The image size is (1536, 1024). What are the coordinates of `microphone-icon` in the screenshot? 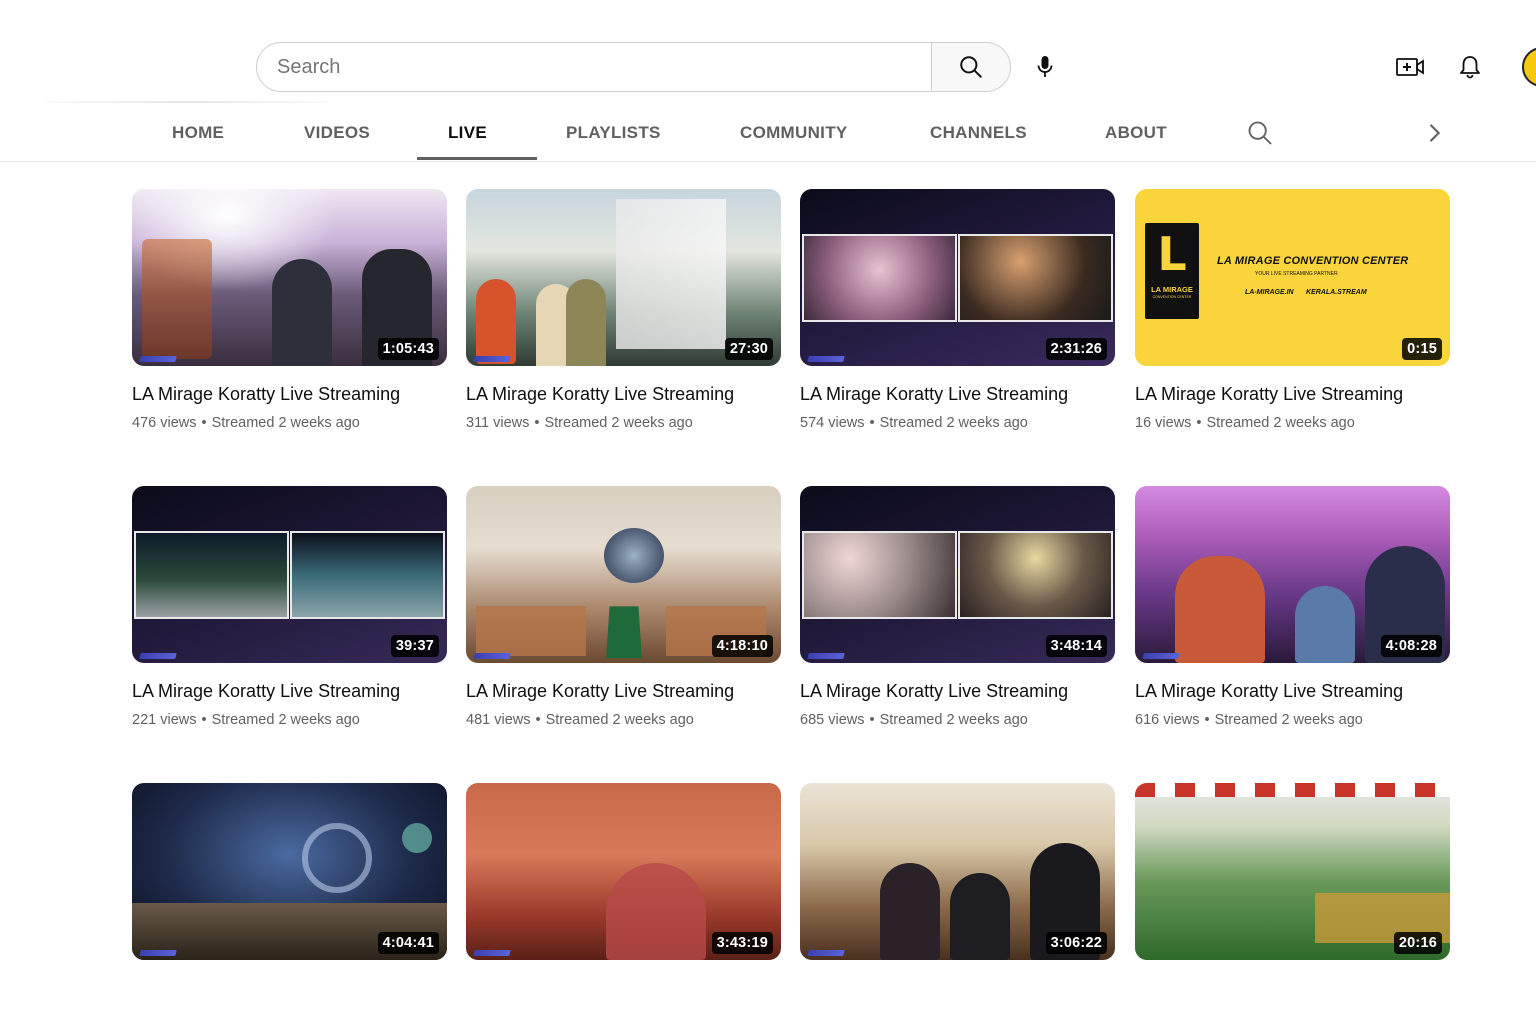 It's located at (1045, 66).